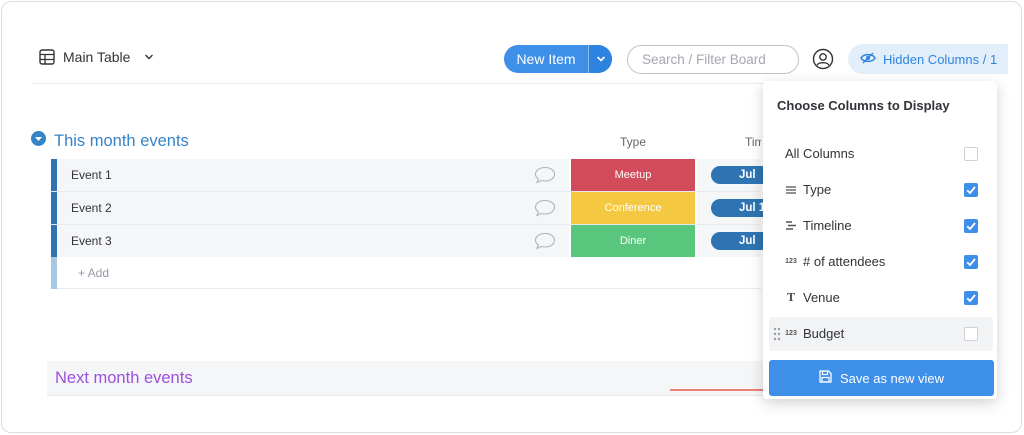 The width and height of the screenshot is (1024, 435). I want to click on collapse-group-icon, so click(38, 141).